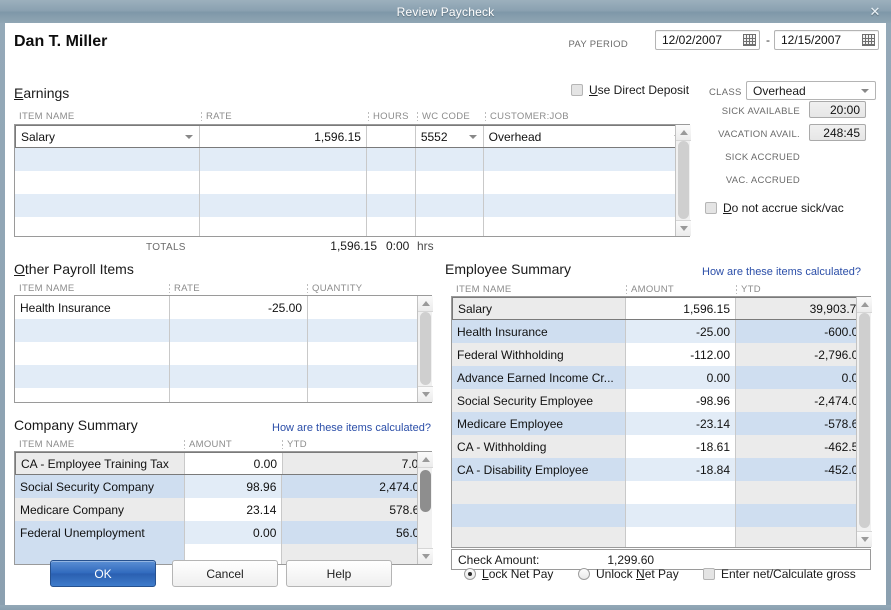  I want to click on company-ytd: 578.60, so click(356, 509).